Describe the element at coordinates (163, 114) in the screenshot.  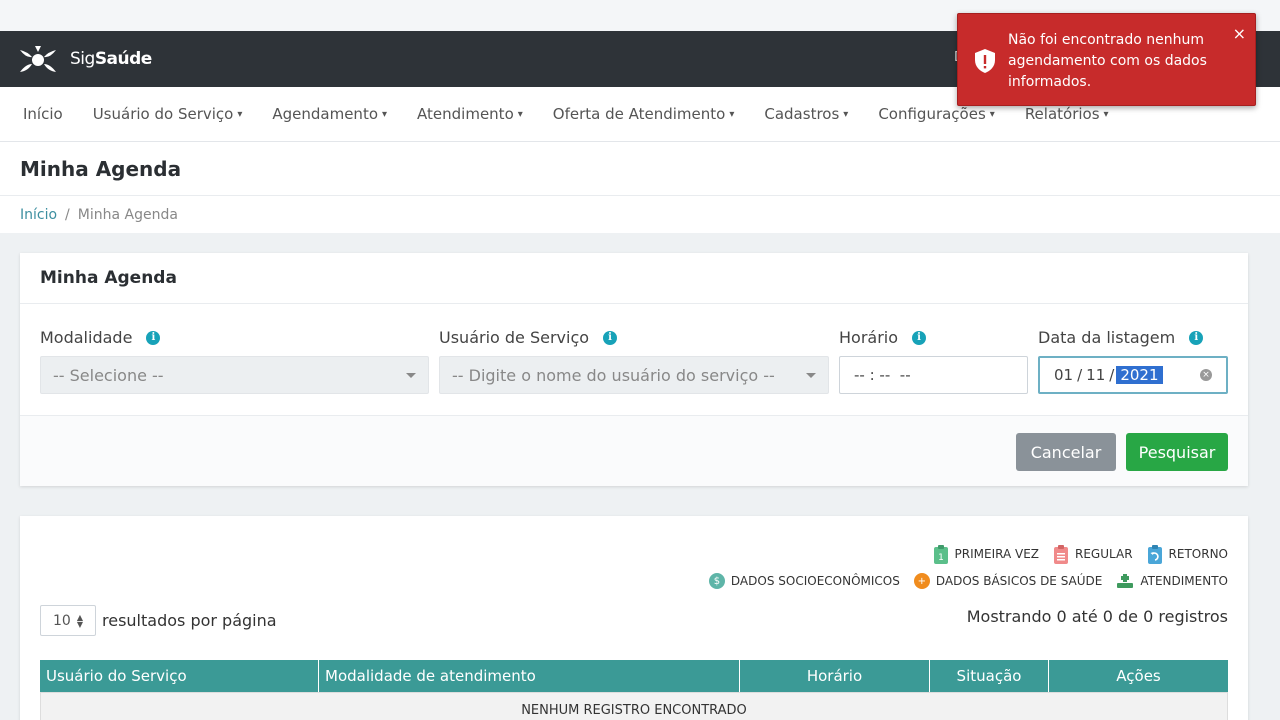
I see `nav-item-label: Usuário do Serviço` at that location.